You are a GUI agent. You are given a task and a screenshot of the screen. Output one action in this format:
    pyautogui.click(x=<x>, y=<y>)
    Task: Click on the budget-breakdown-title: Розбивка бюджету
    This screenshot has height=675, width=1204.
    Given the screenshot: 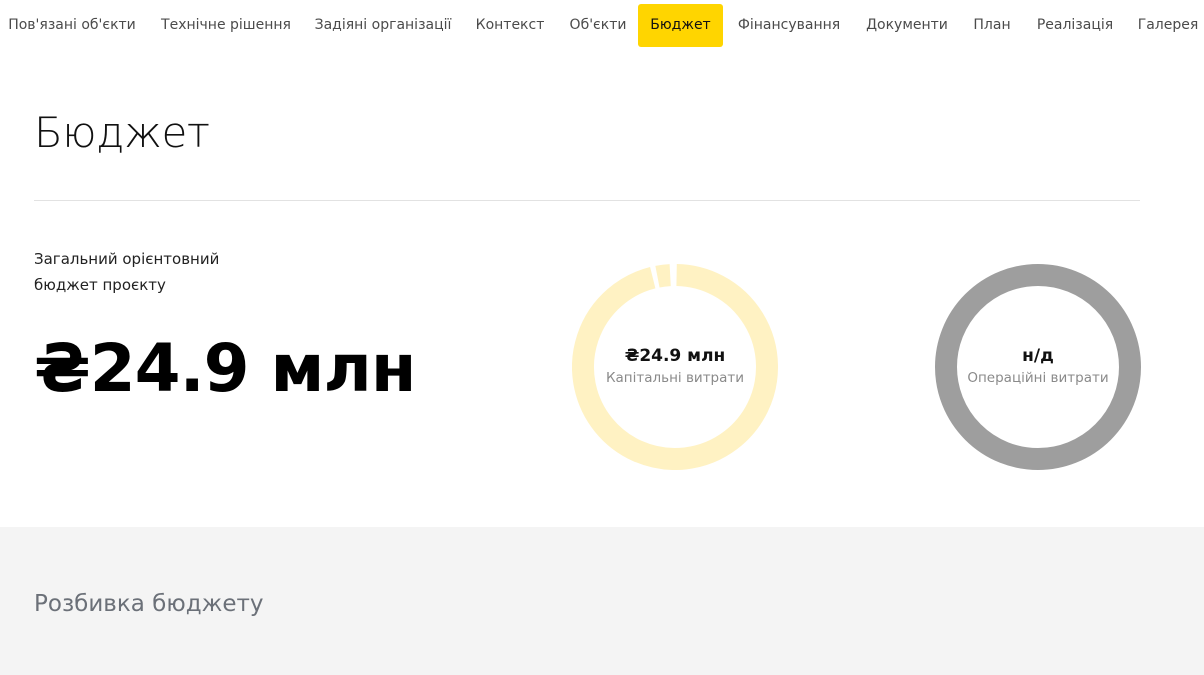 What is the action you would take?
    pyautogui.click(x=149, y=604)
    